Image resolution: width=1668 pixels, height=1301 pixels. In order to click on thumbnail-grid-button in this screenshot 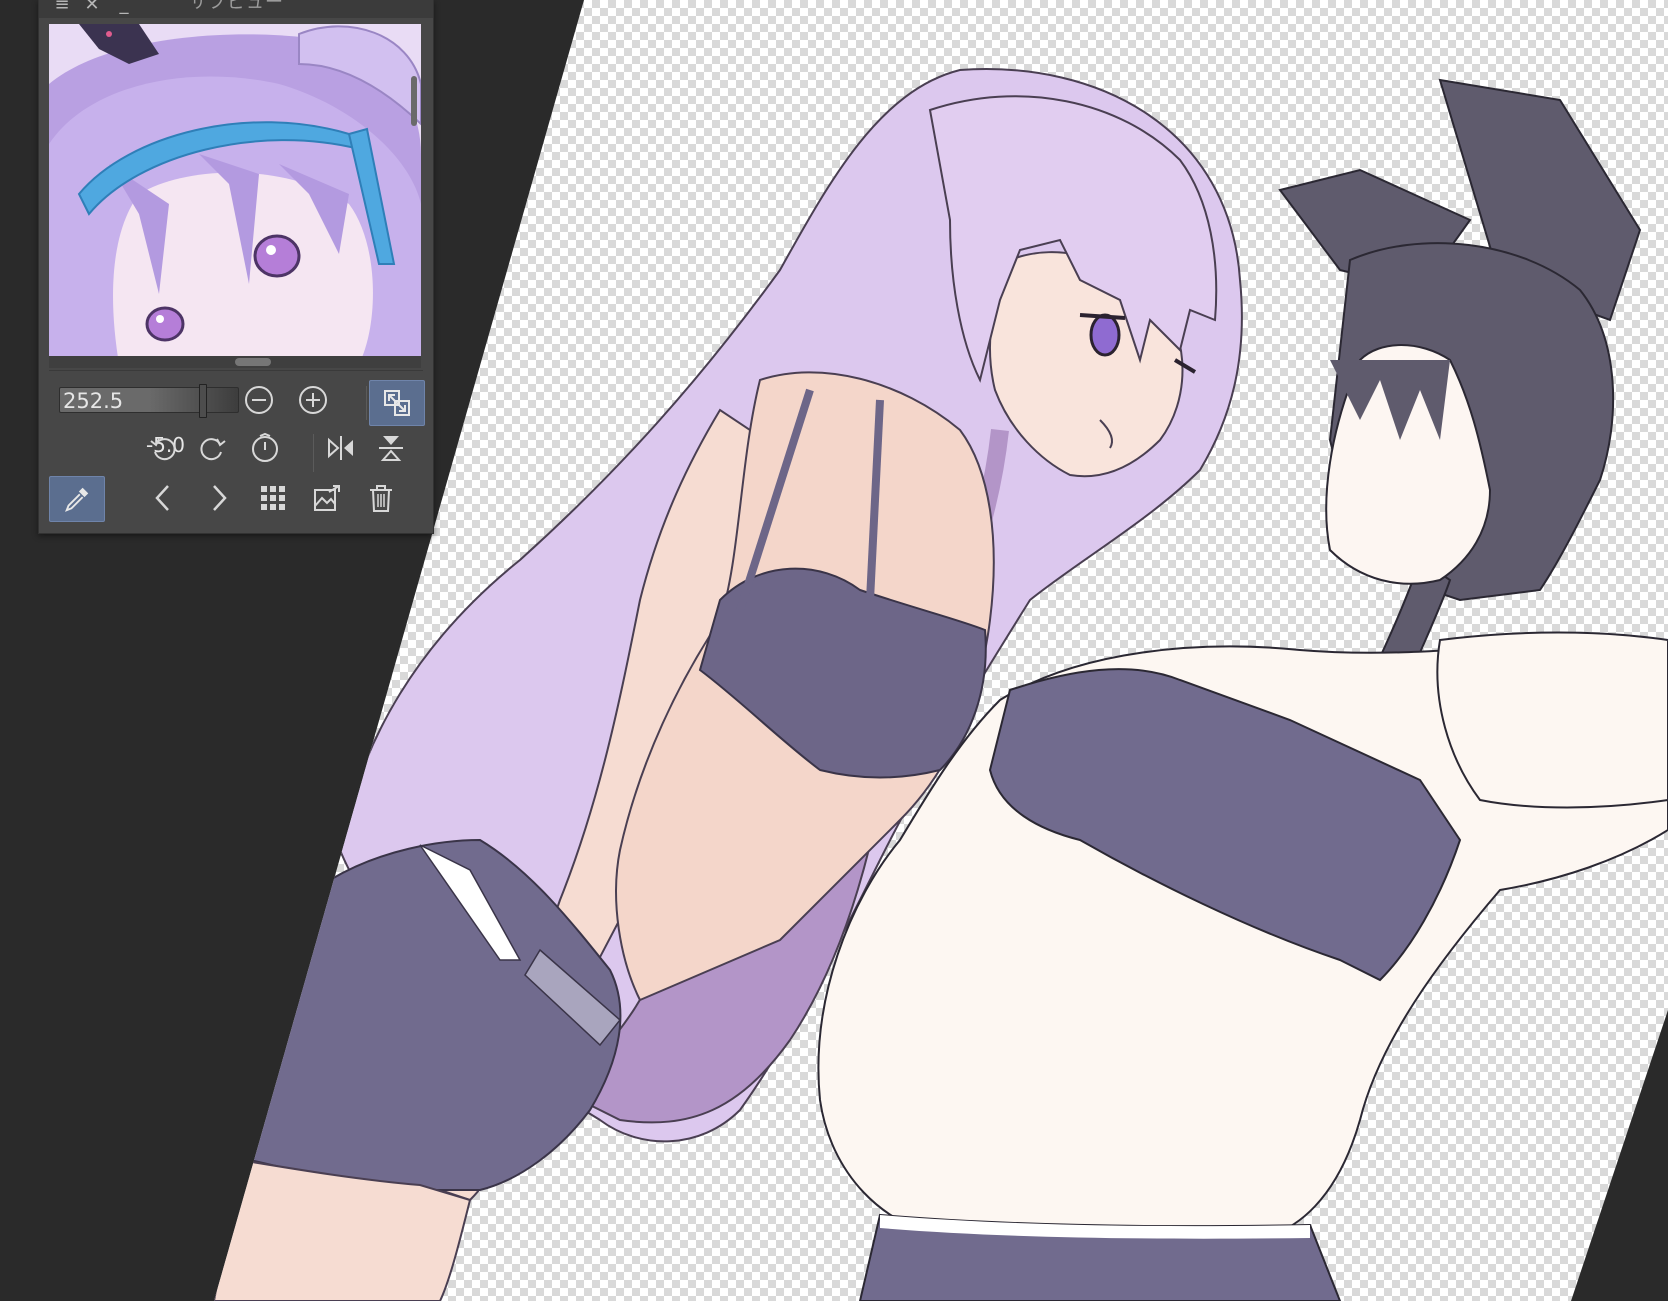, I will do `click(273, 498)`.